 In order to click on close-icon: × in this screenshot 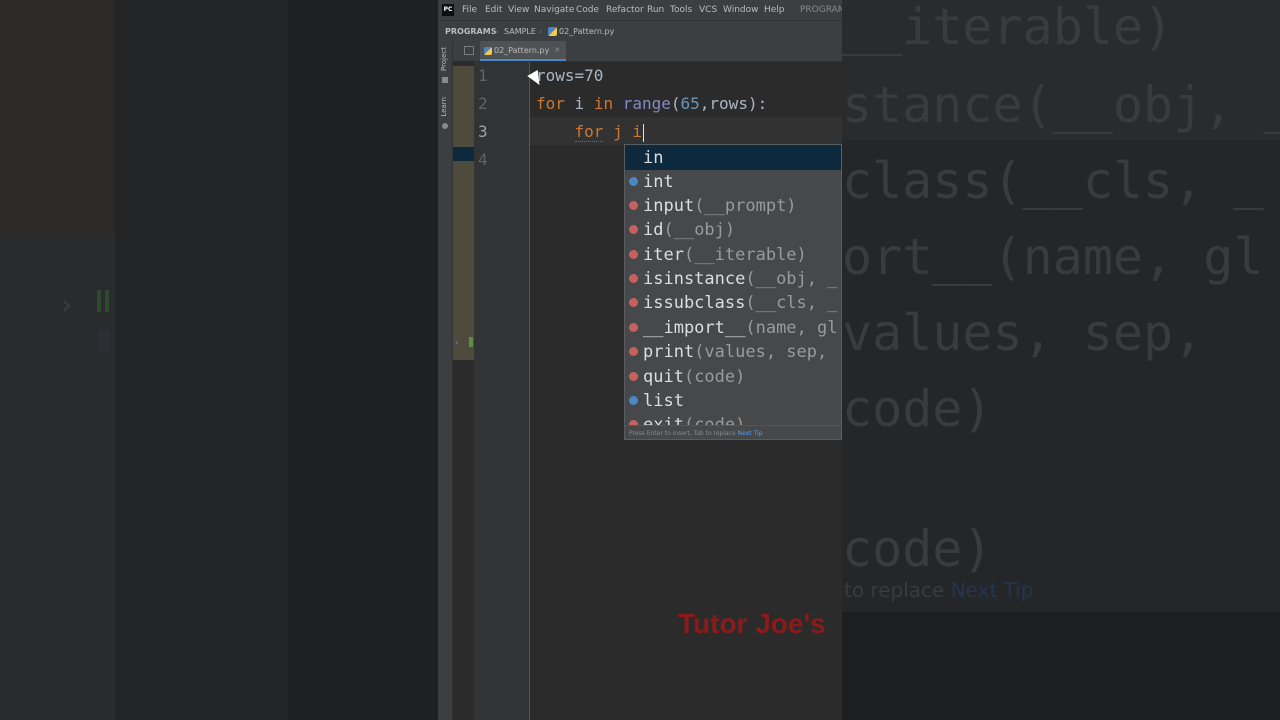, I will do `click(557, 49)`.